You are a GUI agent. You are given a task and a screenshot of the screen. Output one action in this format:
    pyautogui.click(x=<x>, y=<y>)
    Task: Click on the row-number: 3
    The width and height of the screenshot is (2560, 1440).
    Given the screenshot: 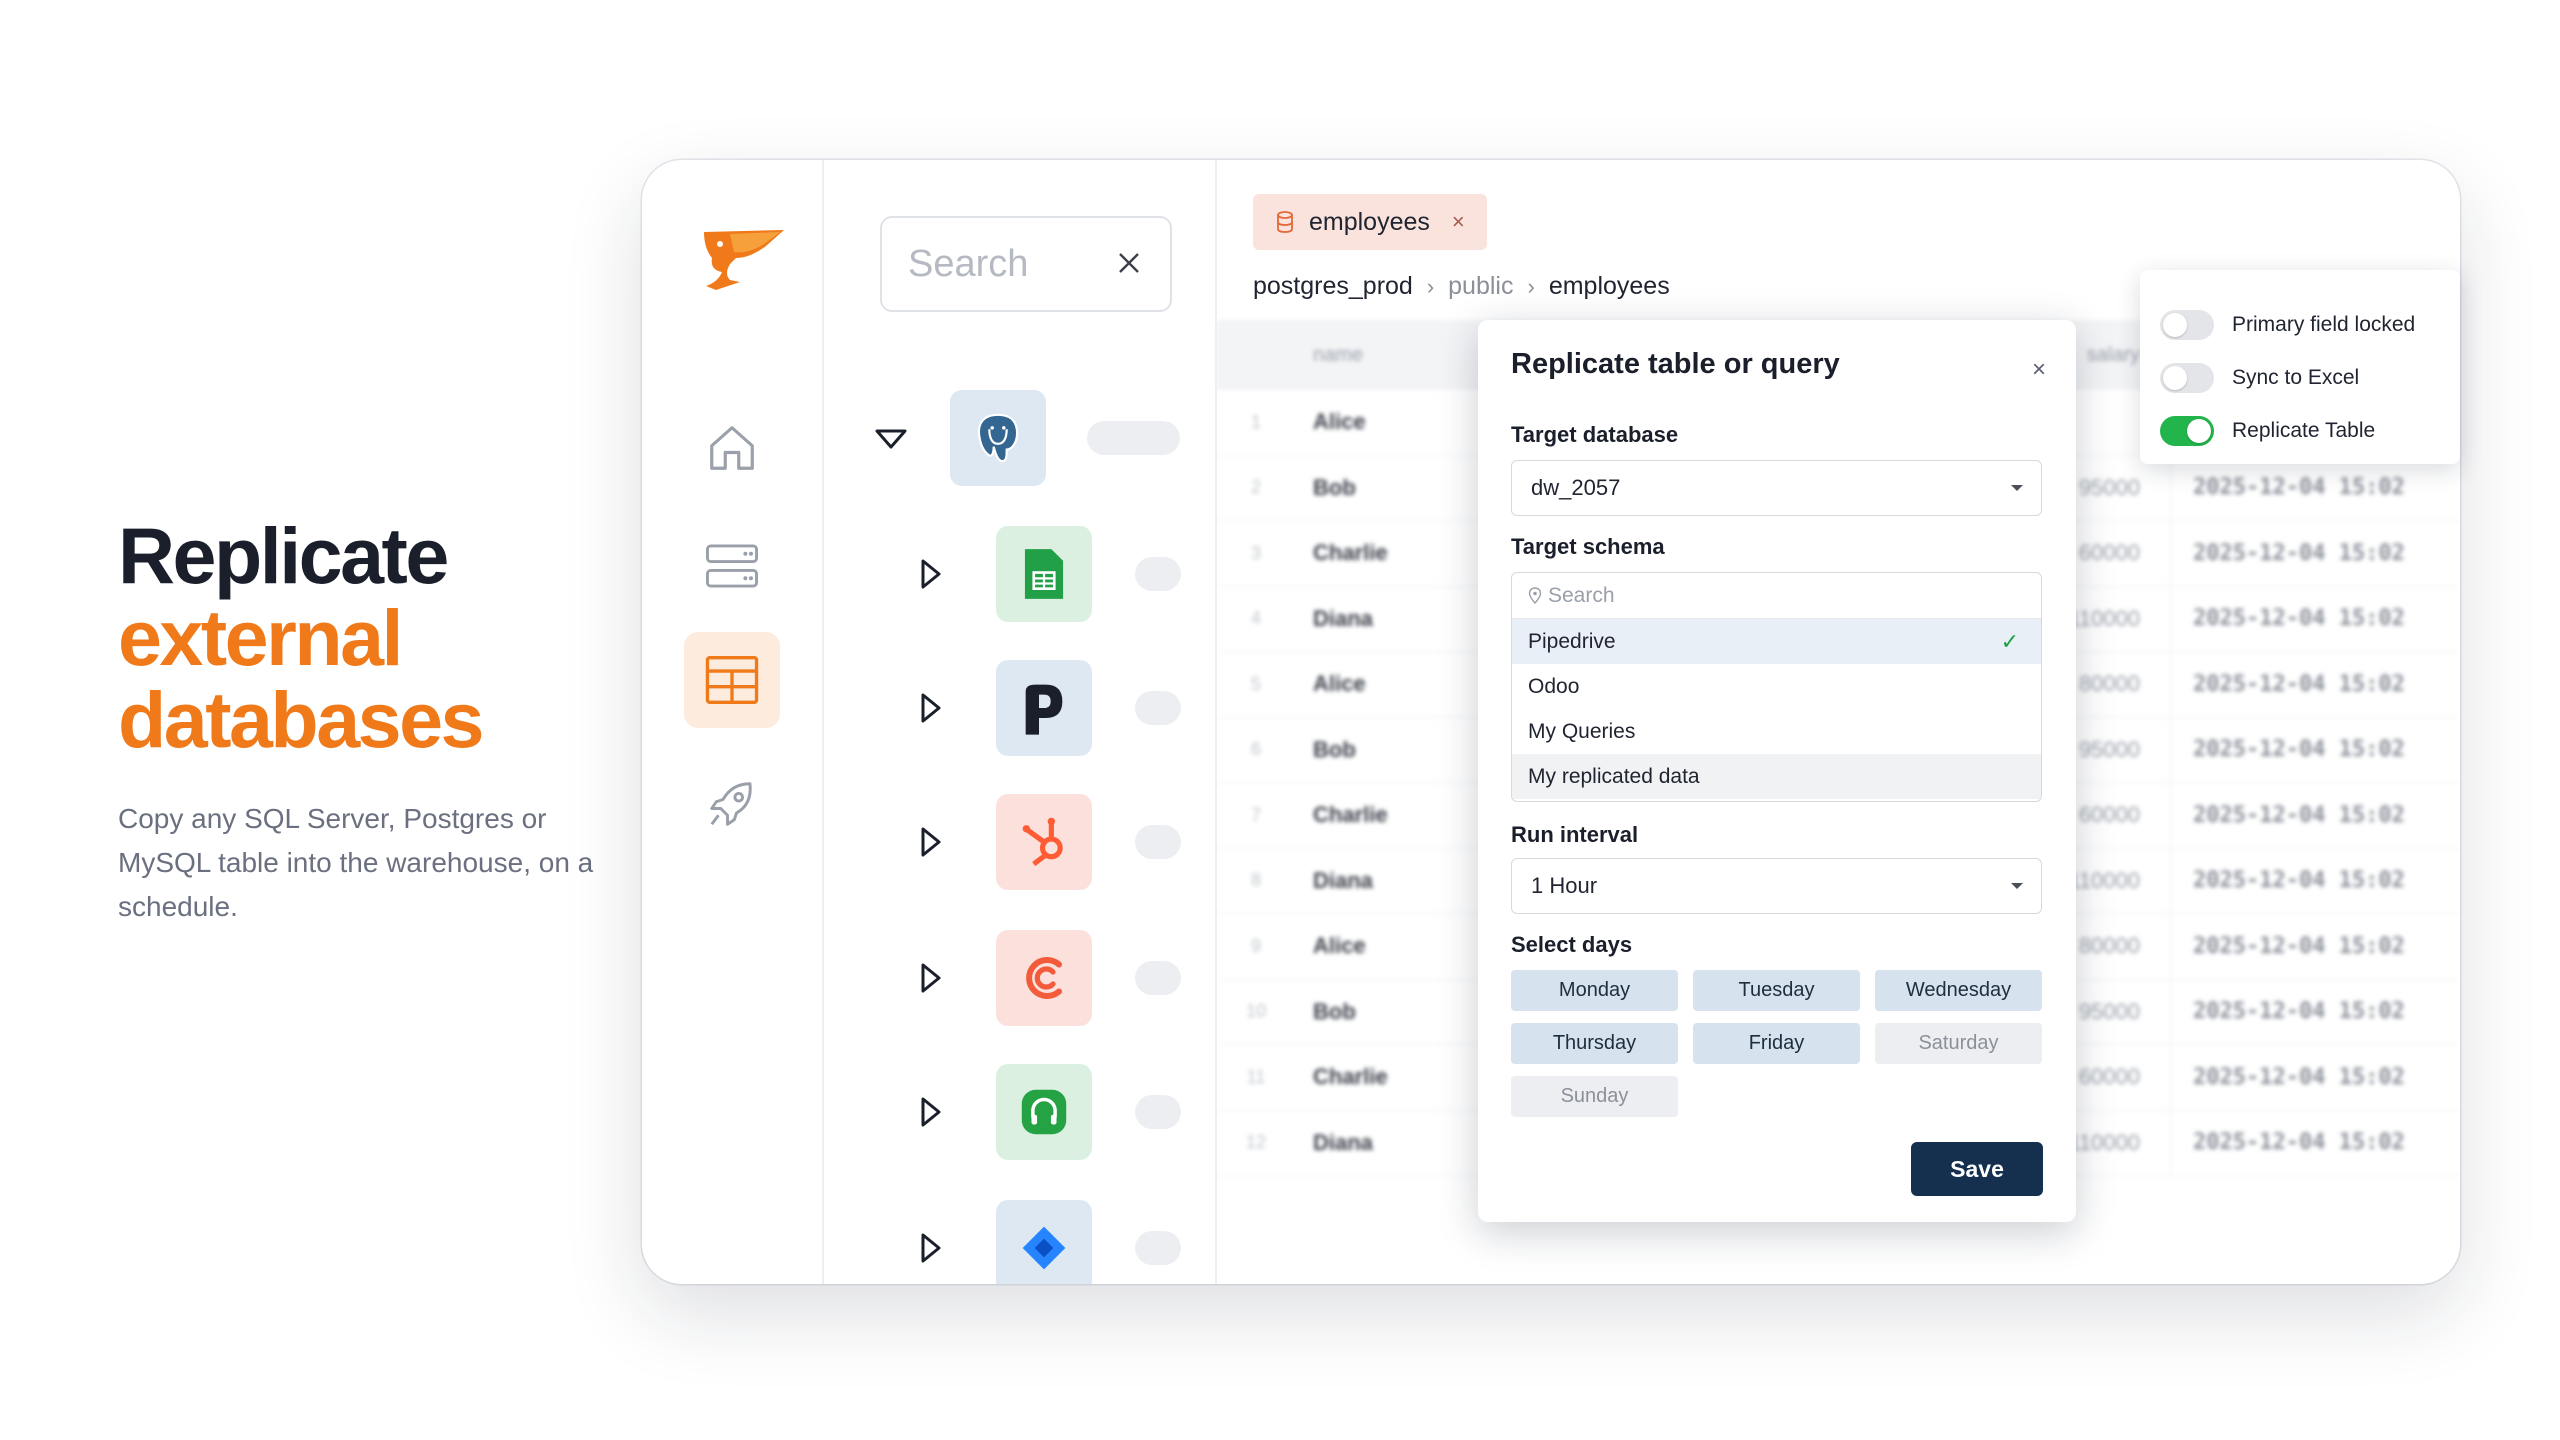 What is the action you would take?
    pyautogui.click(x=1255, y=552)
    